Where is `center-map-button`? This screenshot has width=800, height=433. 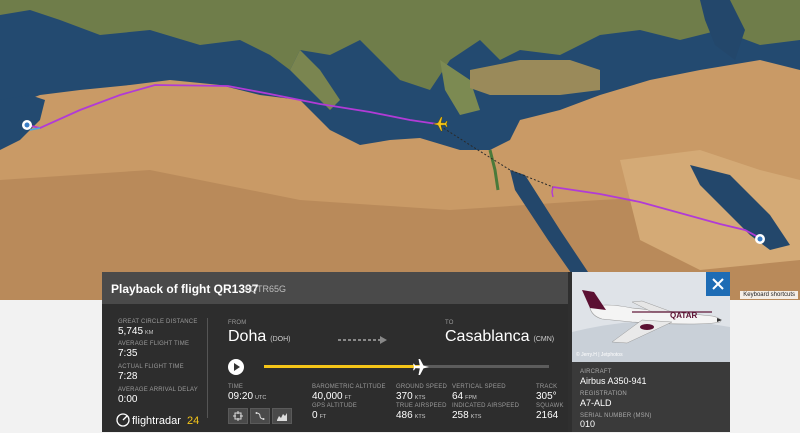 center-map-button is located at coordinates (238, 416).